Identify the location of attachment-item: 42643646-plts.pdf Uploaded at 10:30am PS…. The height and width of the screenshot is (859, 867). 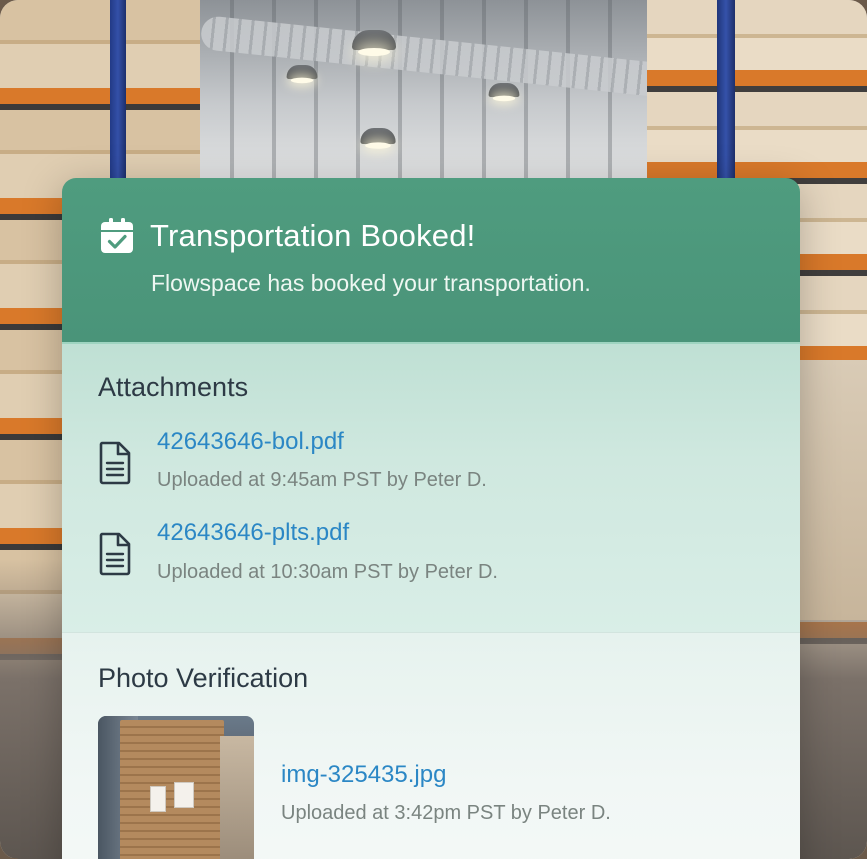
(431, 551).